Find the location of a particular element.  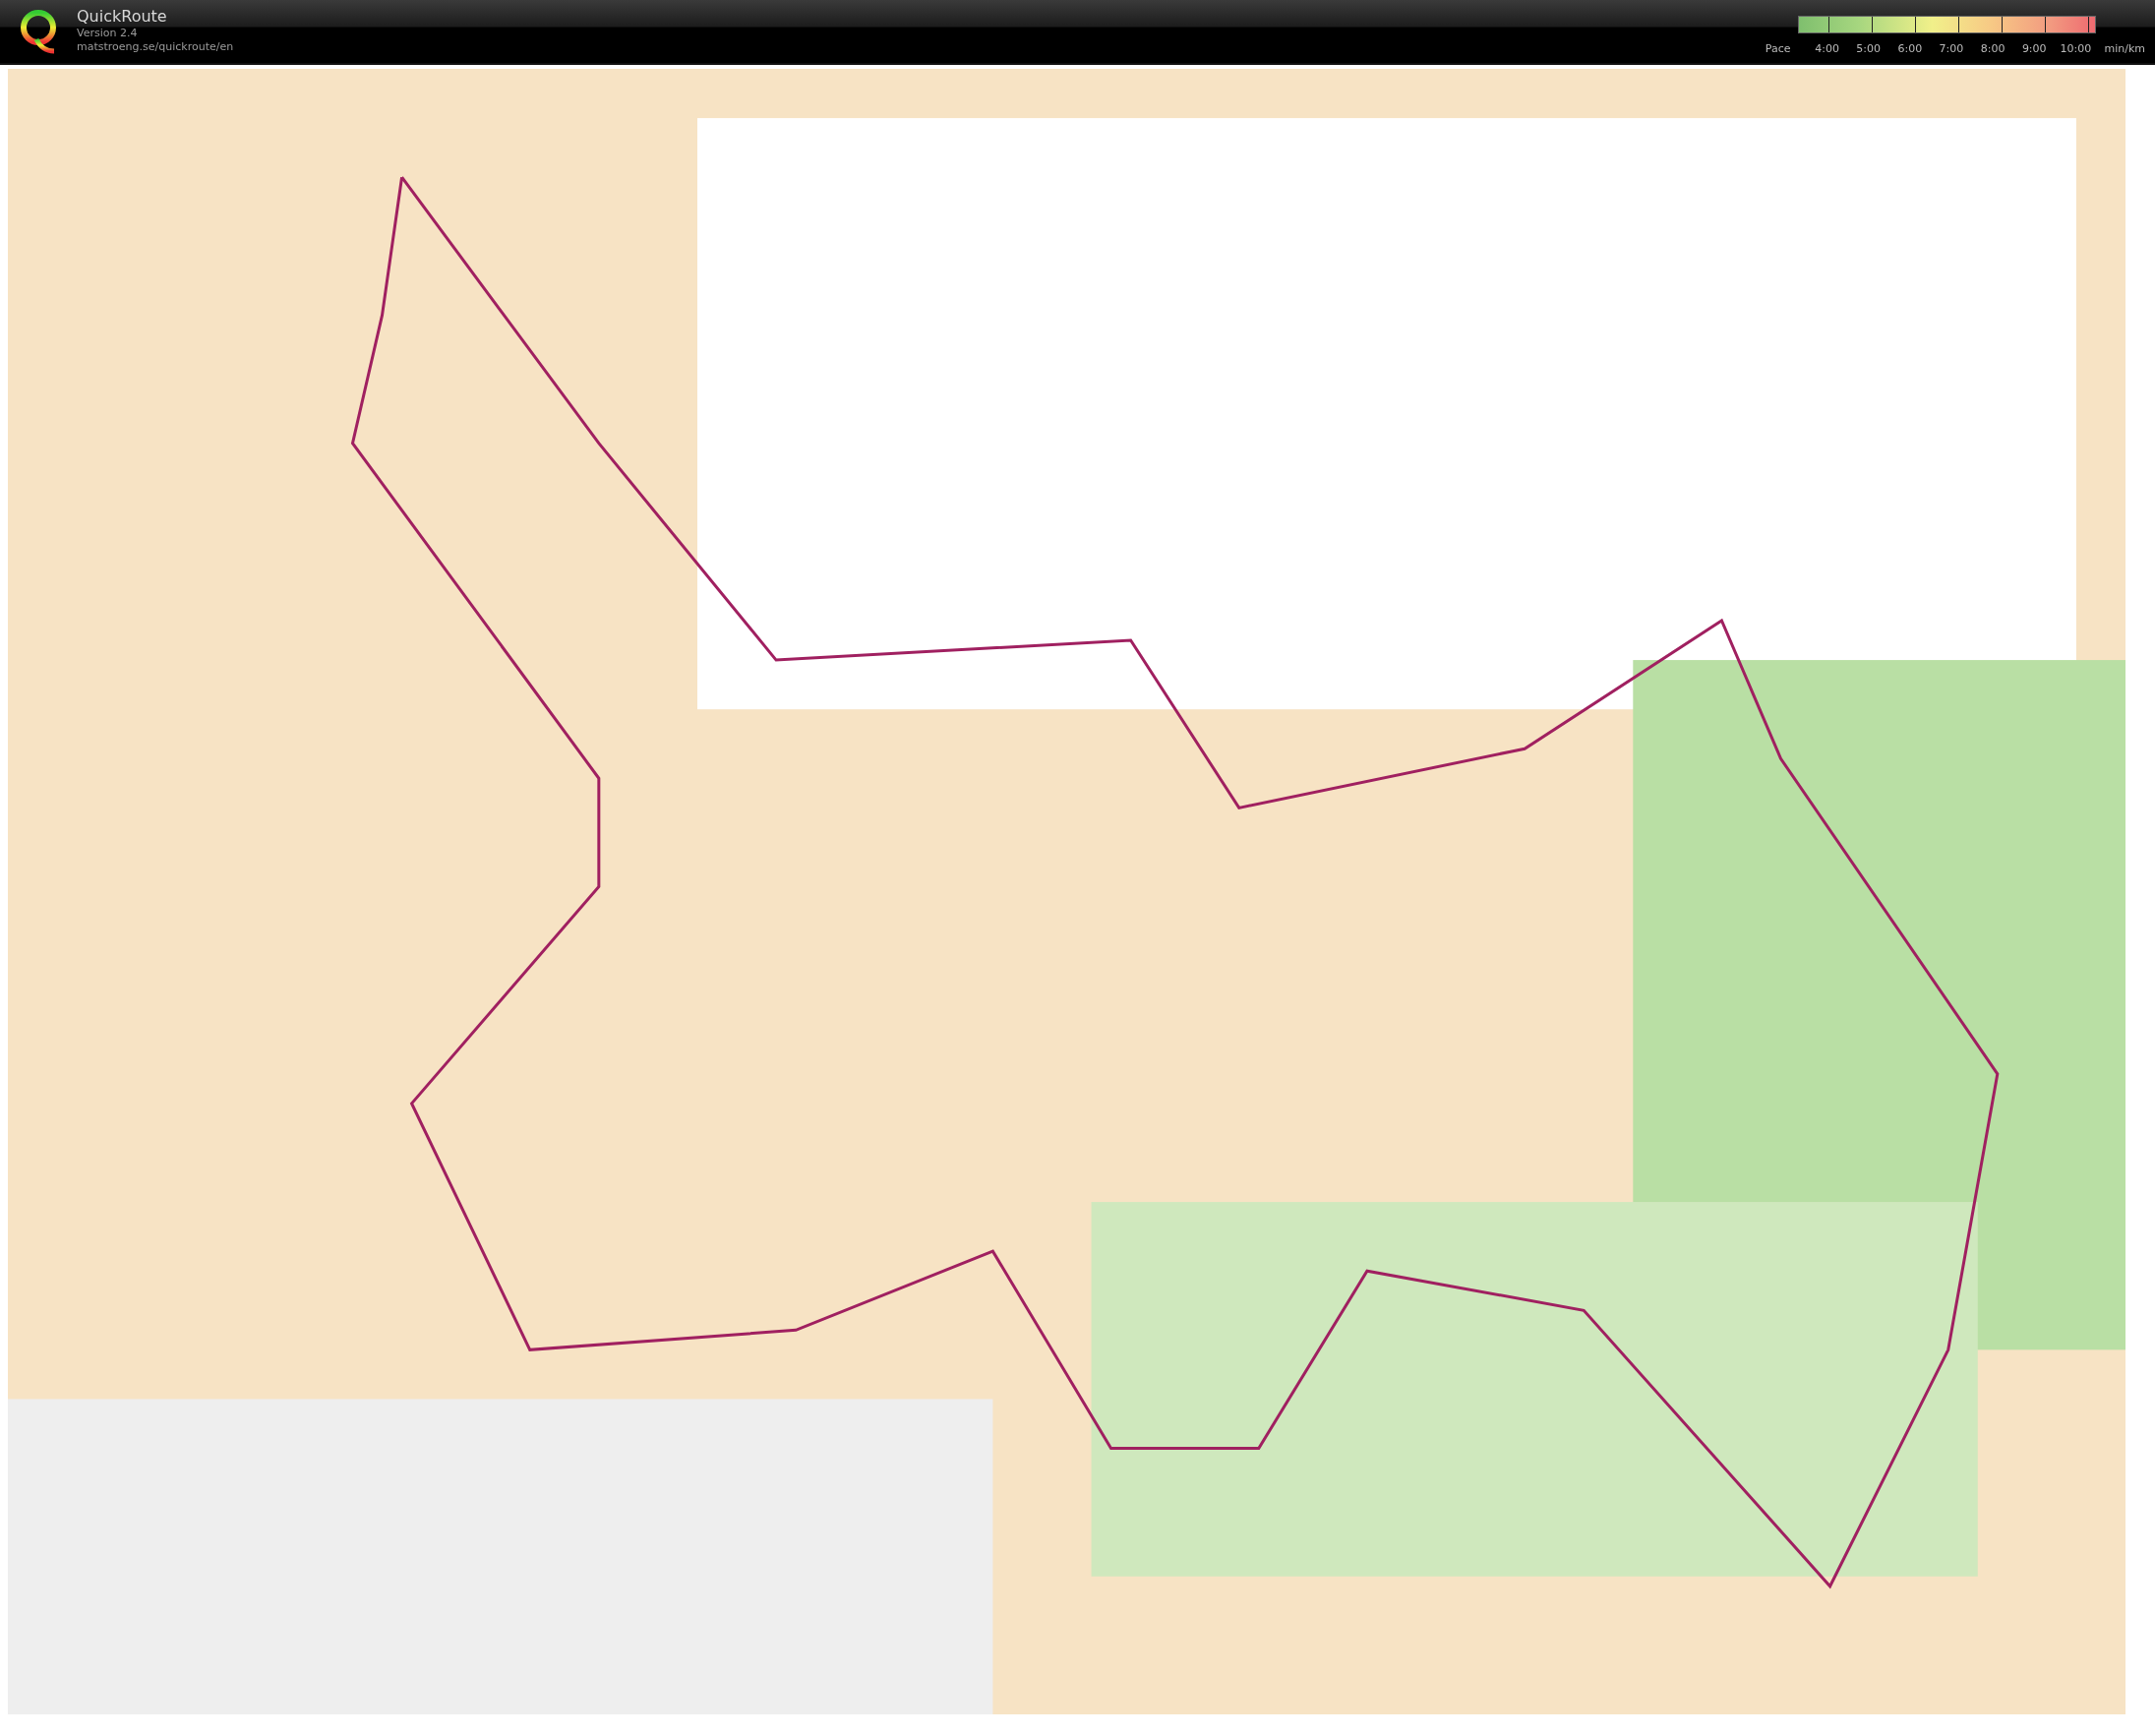

q-logo-icon is located at coordinates (38, 31).